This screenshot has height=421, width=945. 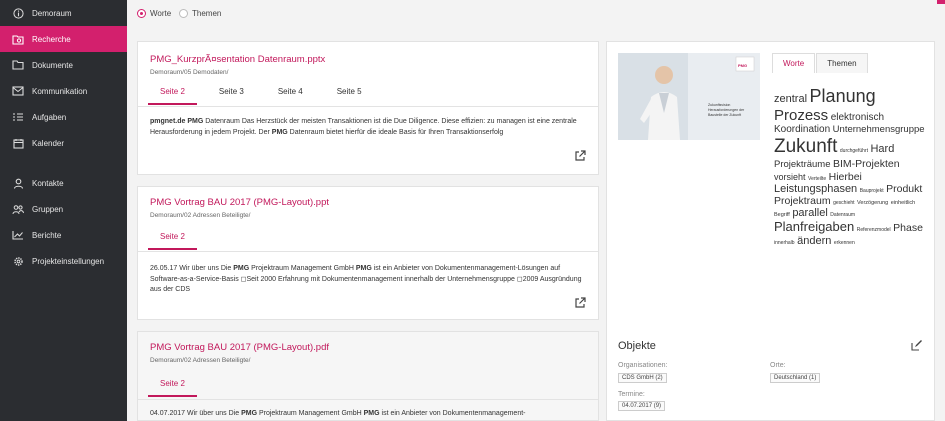 What do you see at coordinates (192, 268) in the screenshot?
I see `snippet-text: 26.05.17 Wir über uns Die` at bounding box center [192, 268].